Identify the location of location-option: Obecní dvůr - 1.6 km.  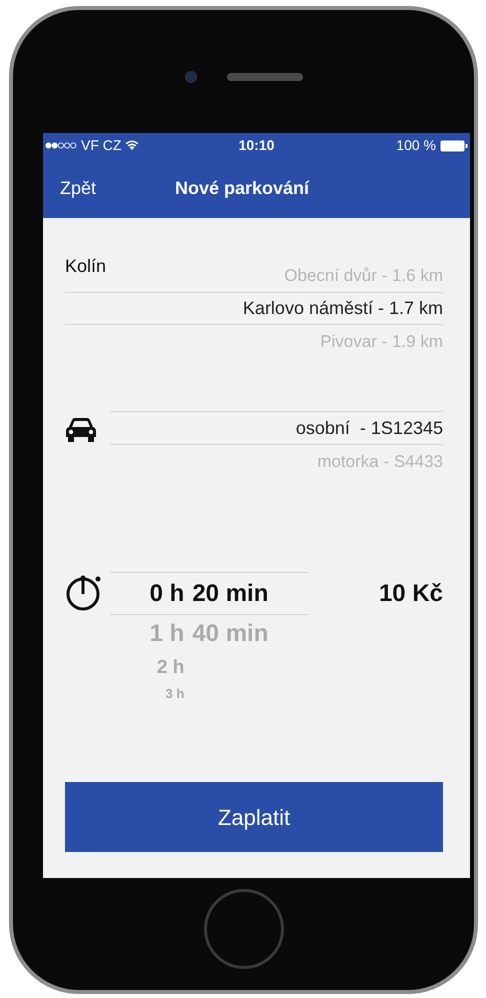
(363, 275).